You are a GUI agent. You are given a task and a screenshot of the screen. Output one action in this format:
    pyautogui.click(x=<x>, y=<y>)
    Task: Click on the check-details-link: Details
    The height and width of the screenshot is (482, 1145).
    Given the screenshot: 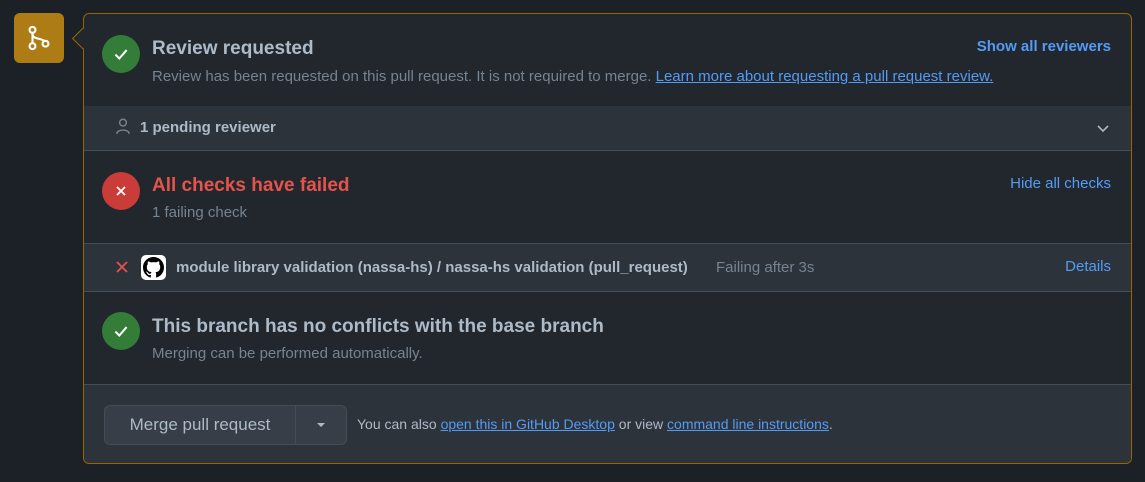 What is the action you would take?
    pyautogui.click(x=1088, y=266)
    